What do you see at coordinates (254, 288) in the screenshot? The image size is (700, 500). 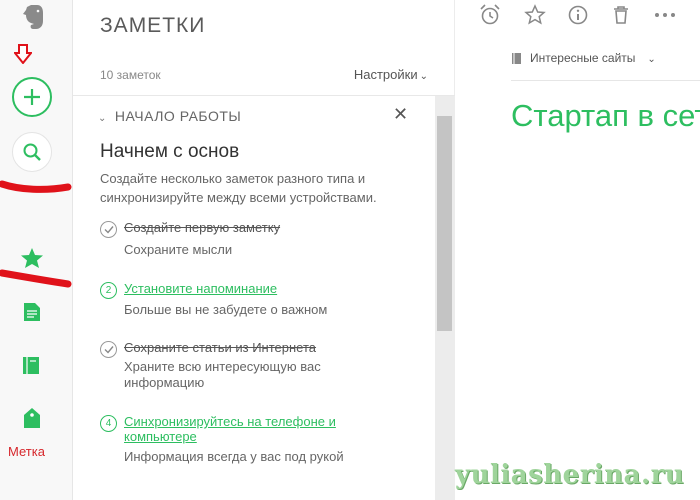 I see `step-link: Установите напоминание` at bounding box center [254, 288].